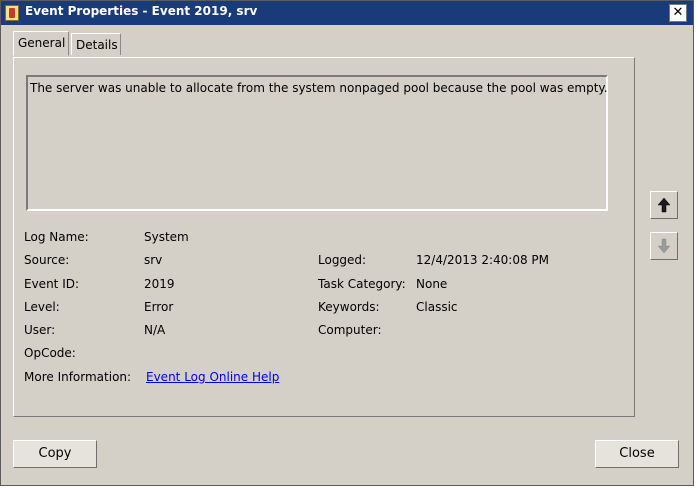  Describe the element at coordinates (55, 454) in the screenshot. I see `copy-button: Copy` at that location.